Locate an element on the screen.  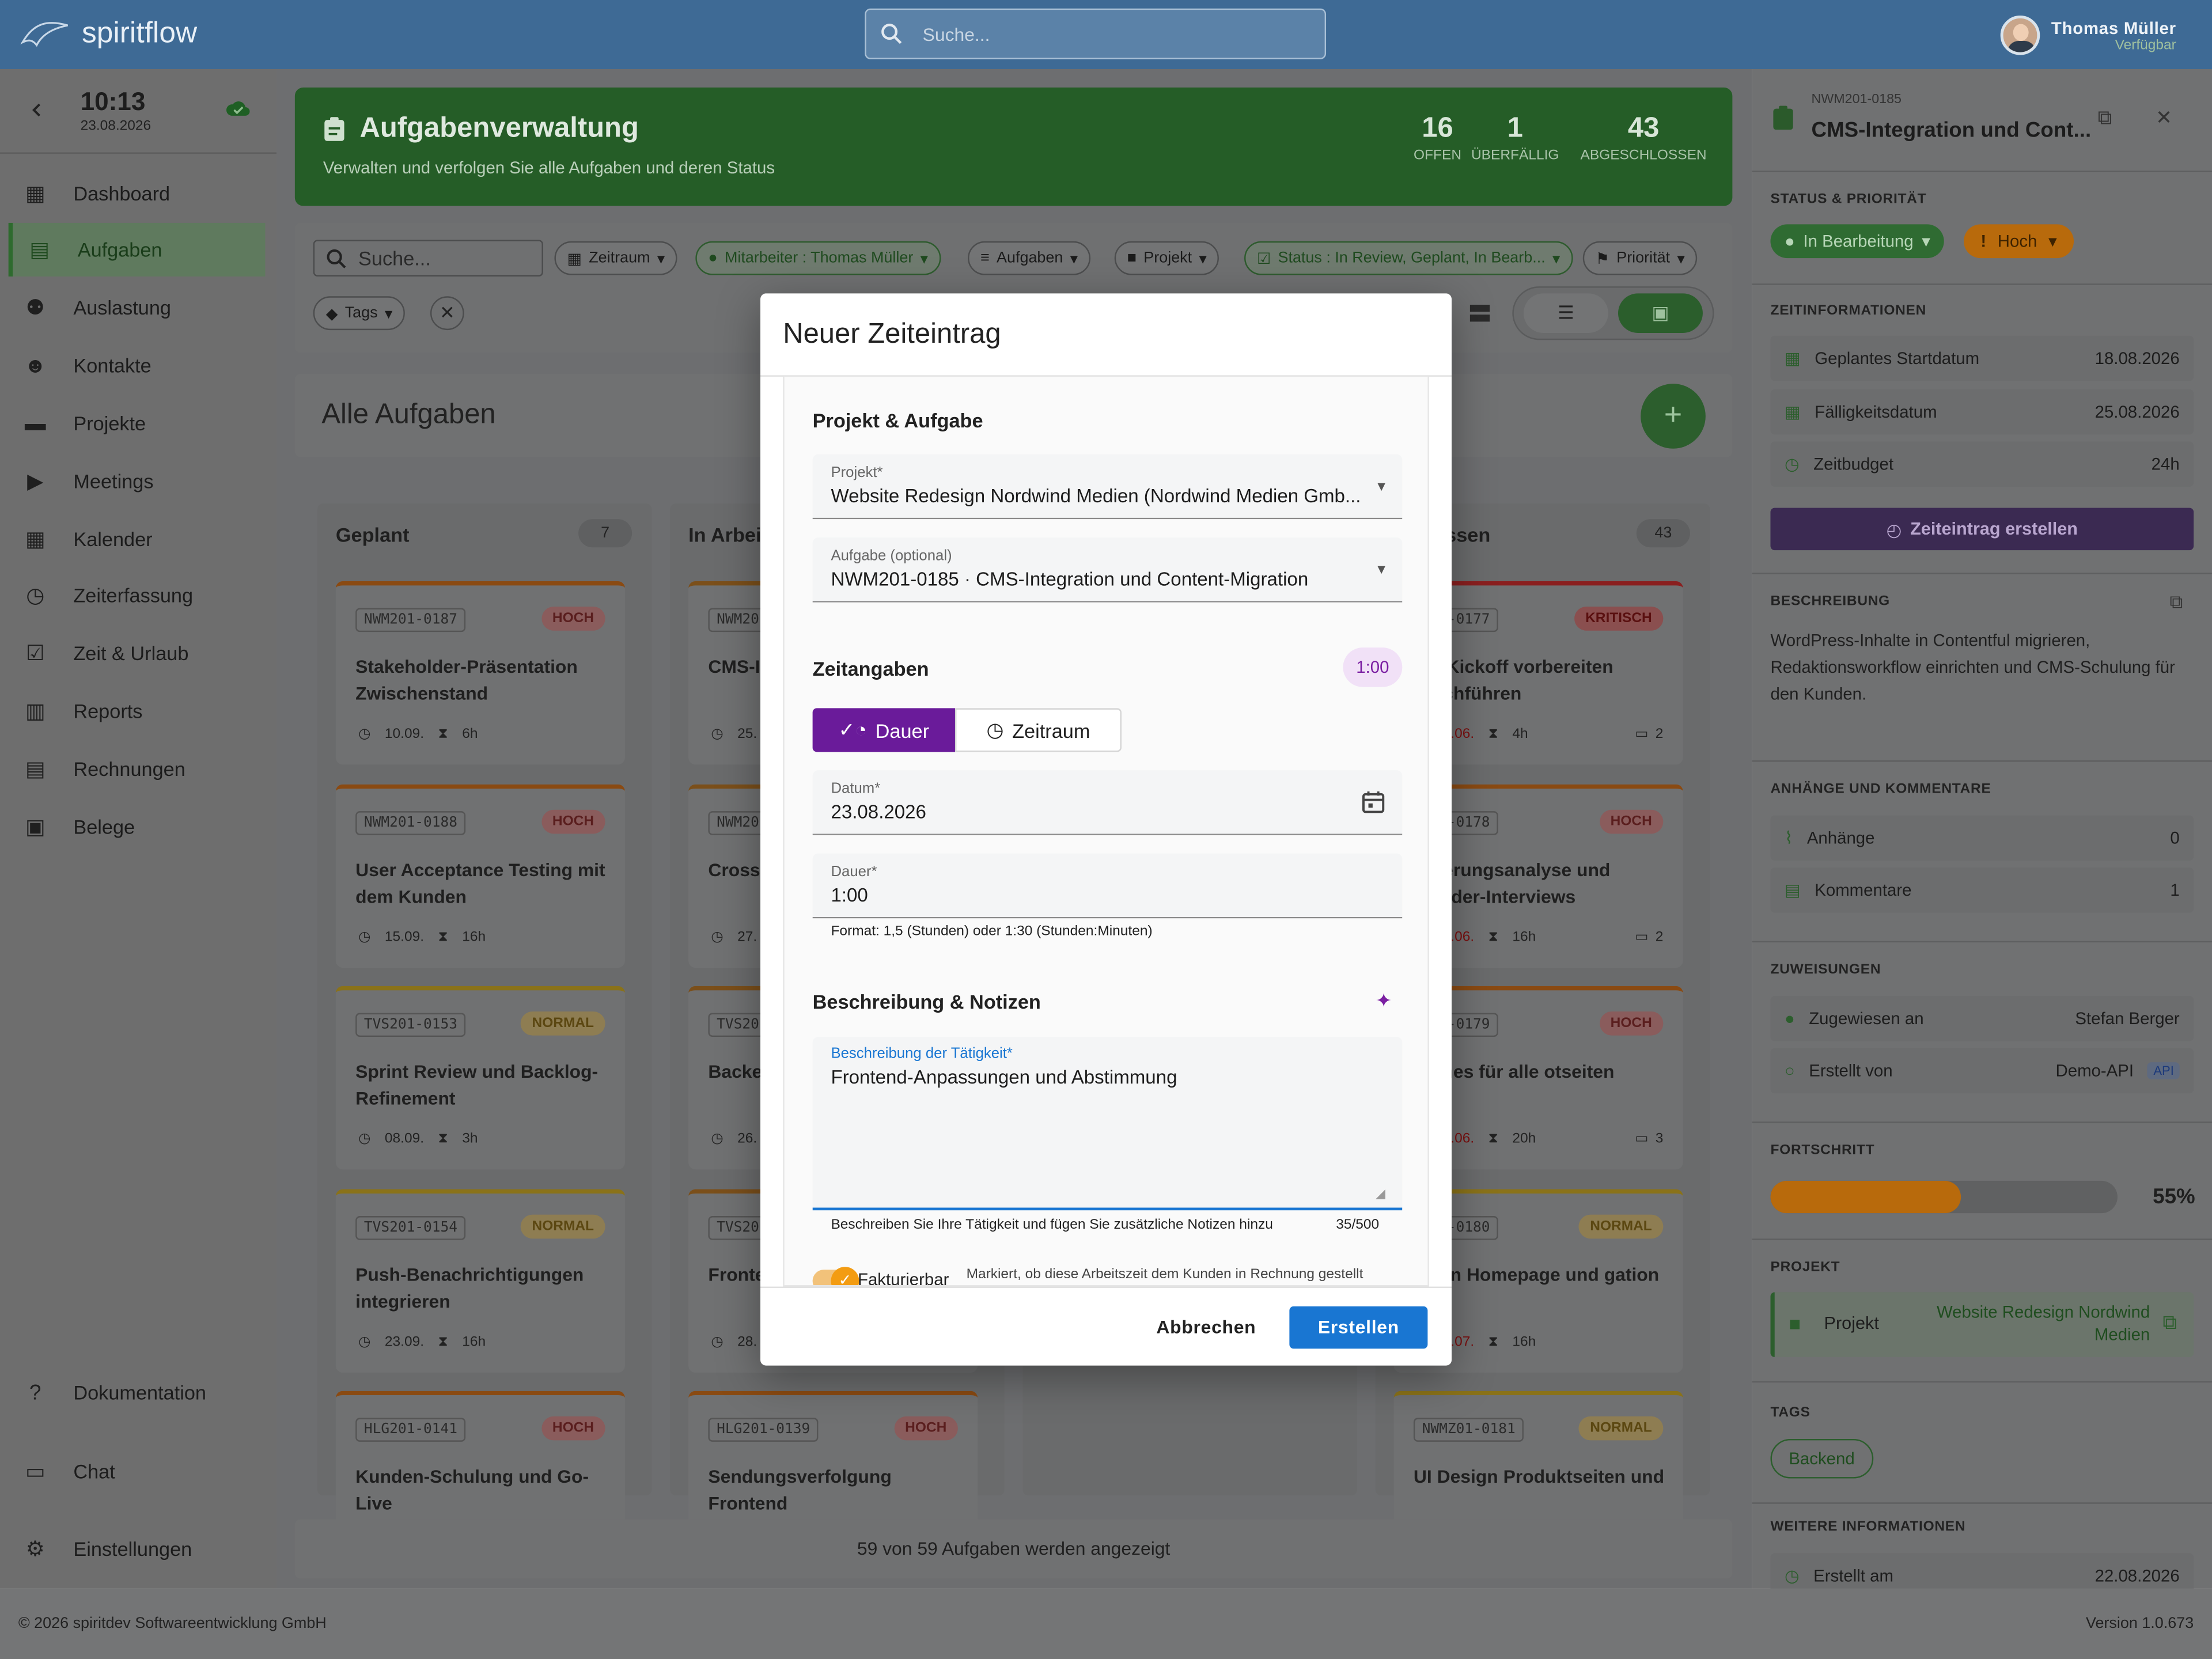
sidebar-item-kontakte: ☻ Kontakte is located at coordinates (137, 365).